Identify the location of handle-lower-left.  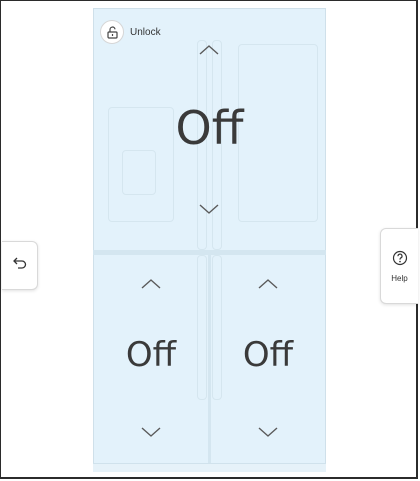
(202, 327).